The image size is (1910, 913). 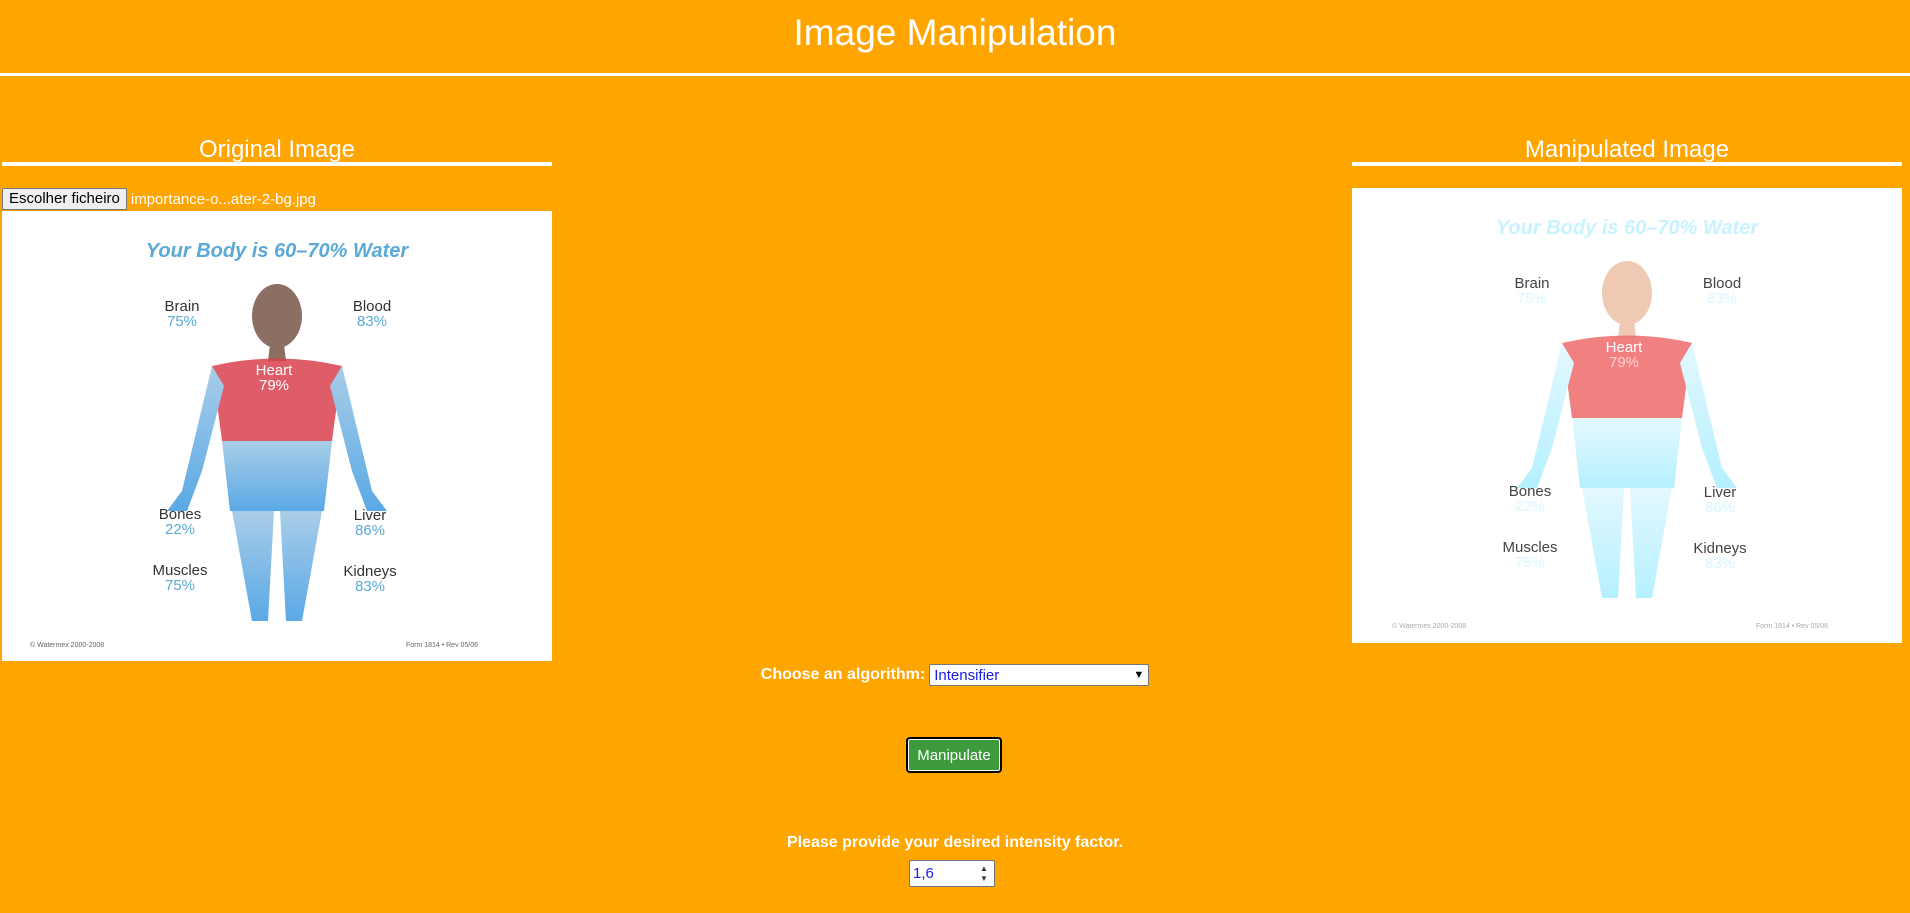 What do you see at coordinates (967, 675) in the screenshot?
I see `algorithm-selected-value: Intensifier` at bounding box center [967, 675].